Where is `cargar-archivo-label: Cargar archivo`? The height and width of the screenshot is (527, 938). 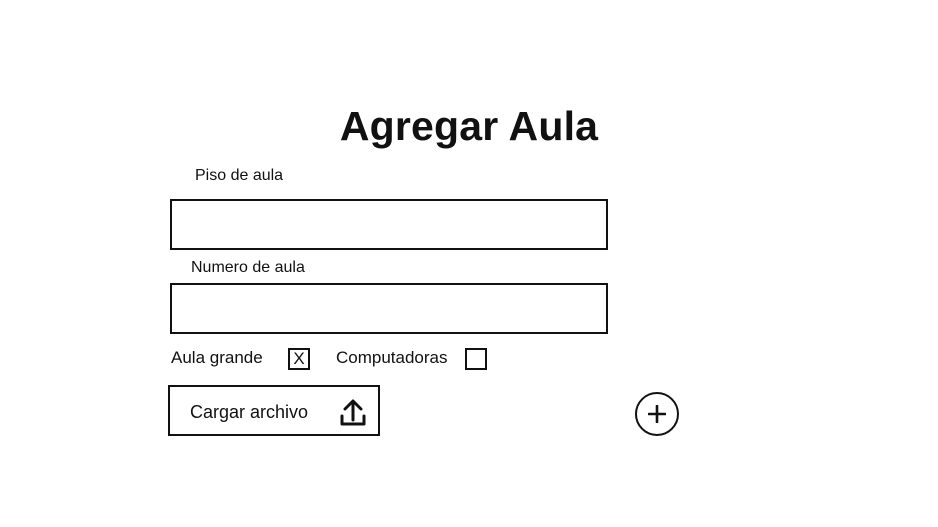 cargar-archivo-label: Cargar archivo is located at coordinates (249, 412).